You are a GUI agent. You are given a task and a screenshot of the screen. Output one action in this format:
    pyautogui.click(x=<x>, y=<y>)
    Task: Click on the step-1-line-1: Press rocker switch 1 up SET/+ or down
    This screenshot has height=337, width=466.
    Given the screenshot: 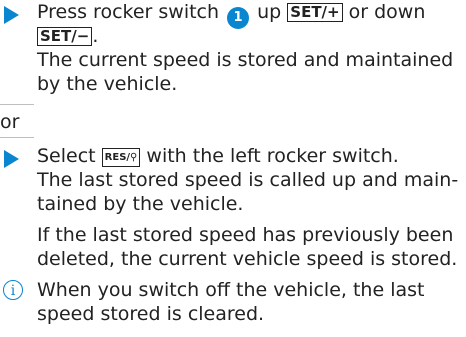 What is the action you would take?
    pyautogui.click(x=249, y=14)
    